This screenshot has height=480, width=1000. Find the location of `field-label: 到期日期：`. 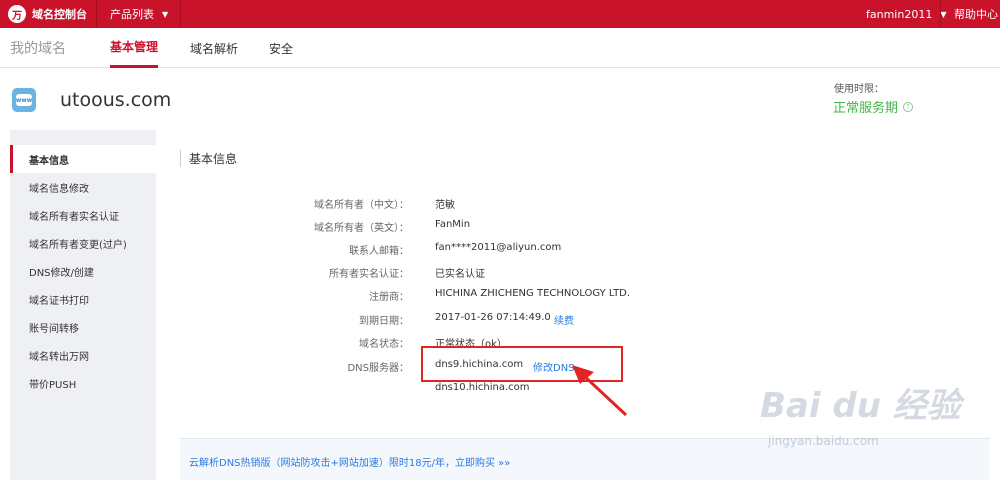

field-label: 到期日期： is located at coordinates (384, 321).